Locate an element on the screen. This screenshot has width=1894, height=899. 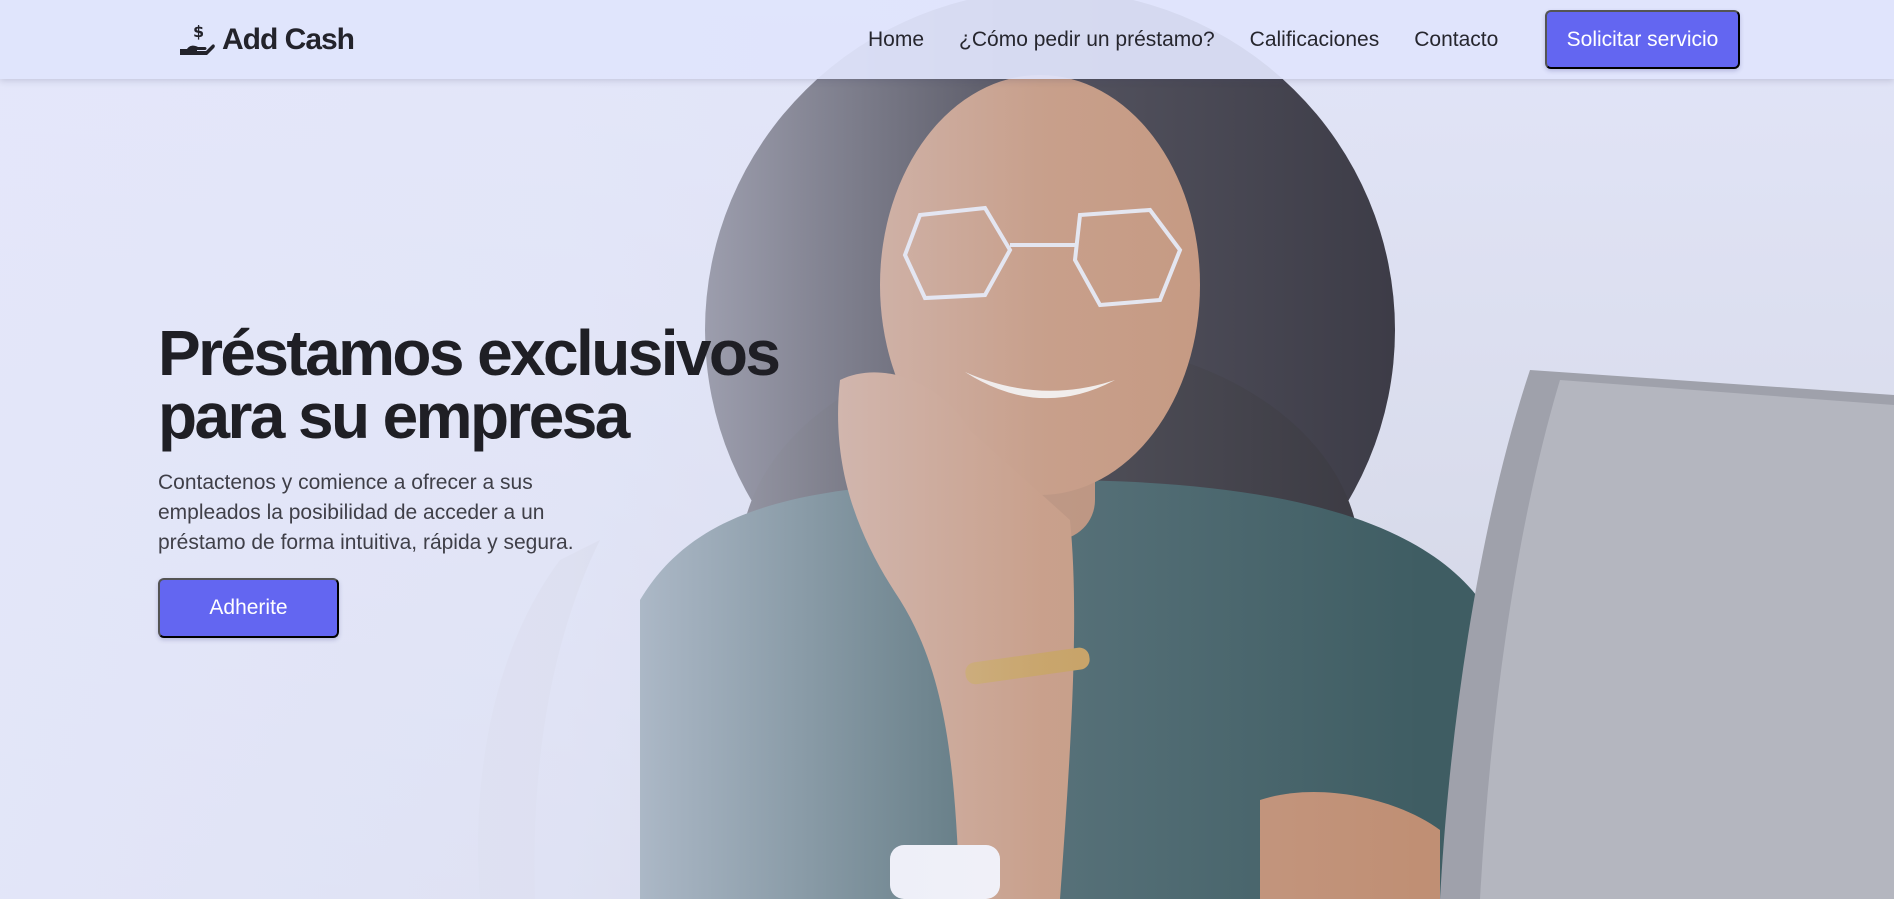
nav-link-ratings: Calificaciones is located at coordinates (1315, 40).